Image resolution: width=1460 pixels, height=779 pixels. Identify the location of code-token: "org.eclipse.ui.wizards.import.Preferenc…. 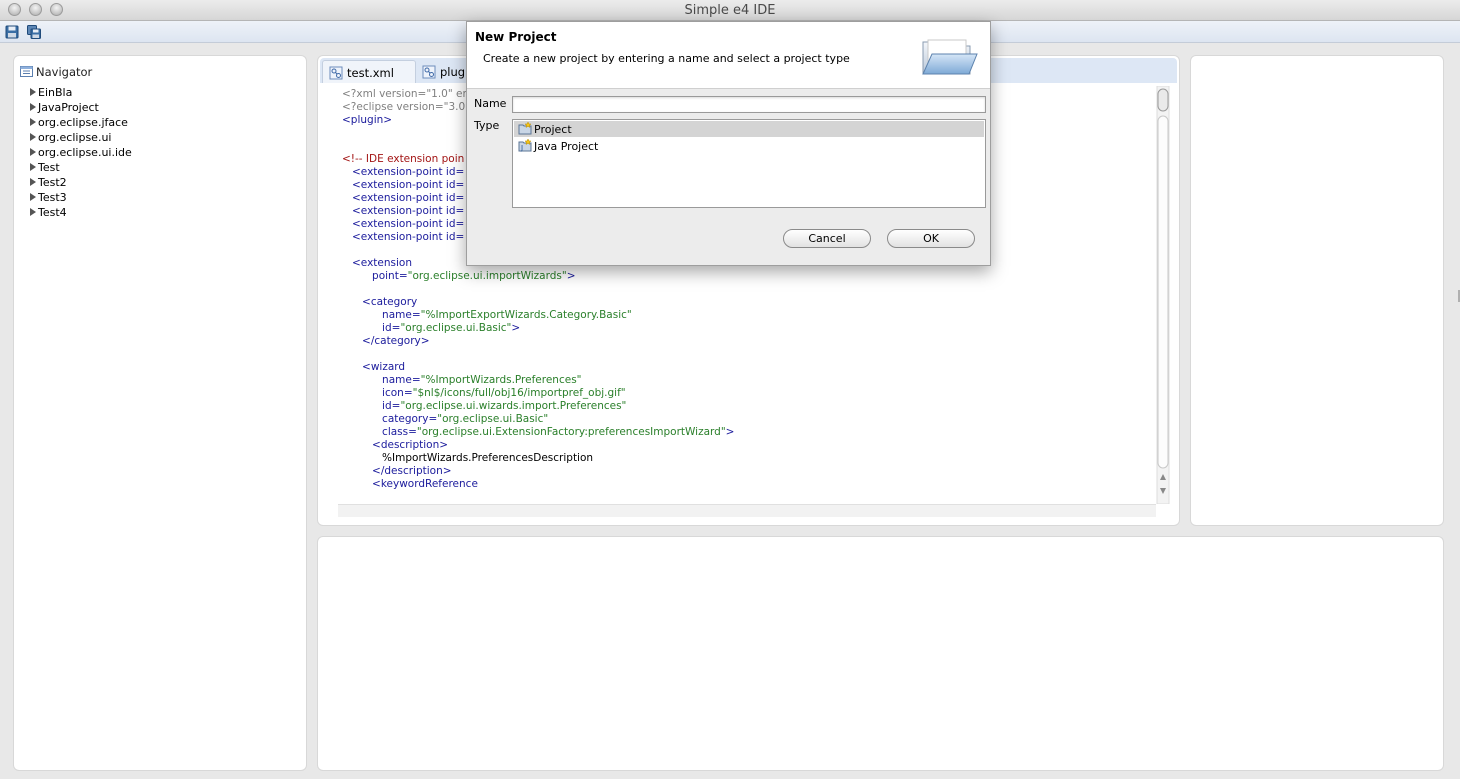
(513, 406).